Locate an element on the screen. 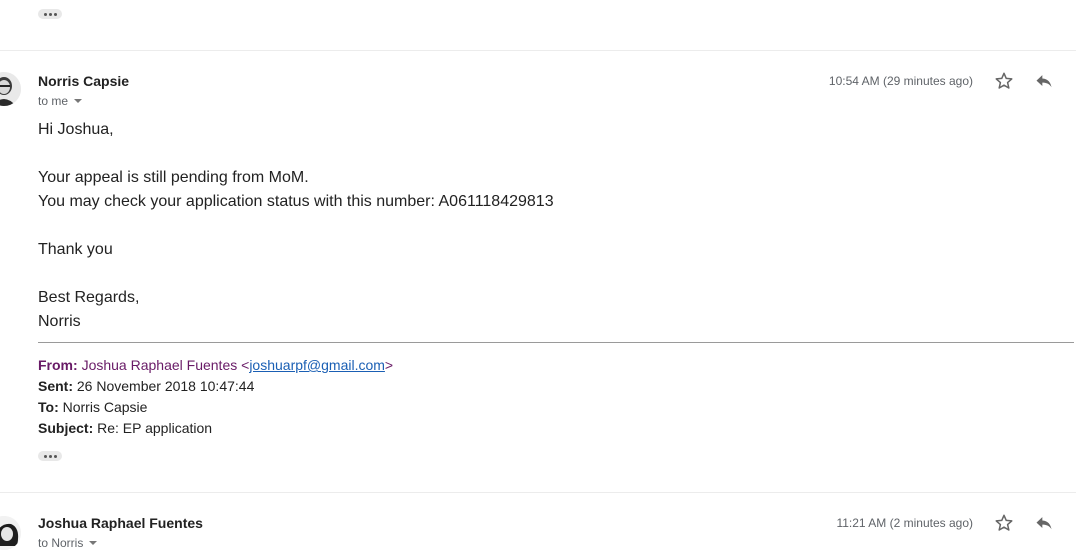 The width and height of the screenshot is (1076, 550). message-timestamp: 11:21 AM (2 minutes ago) is located at coordinates (904, 523).